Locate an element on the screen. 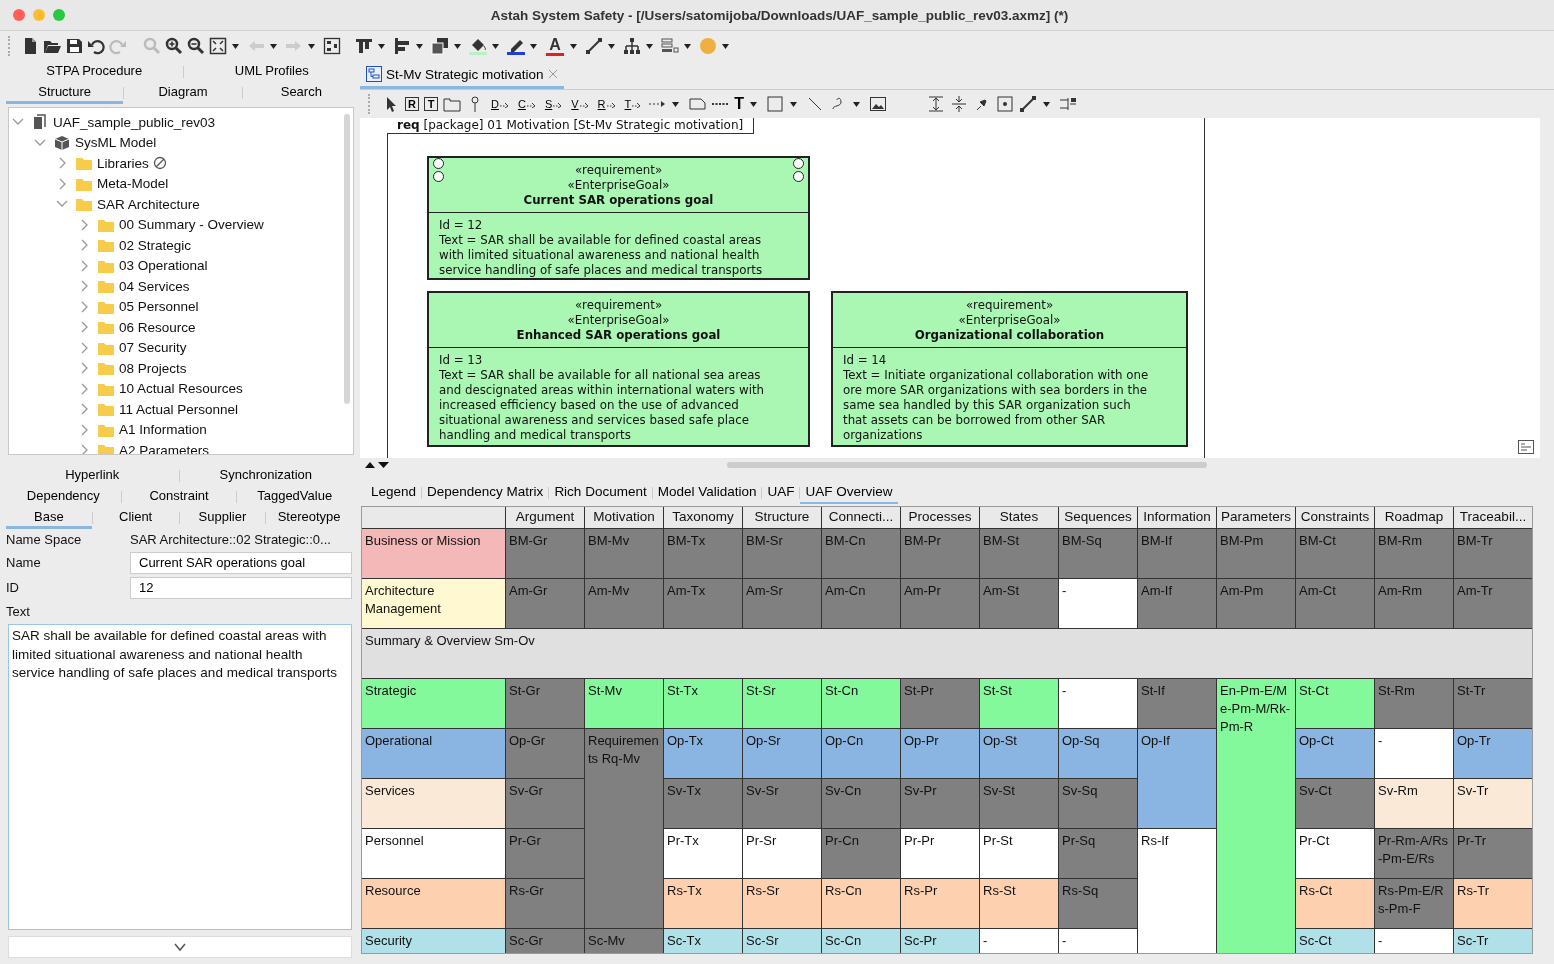  project-icon is located at coordinates (40, 122).